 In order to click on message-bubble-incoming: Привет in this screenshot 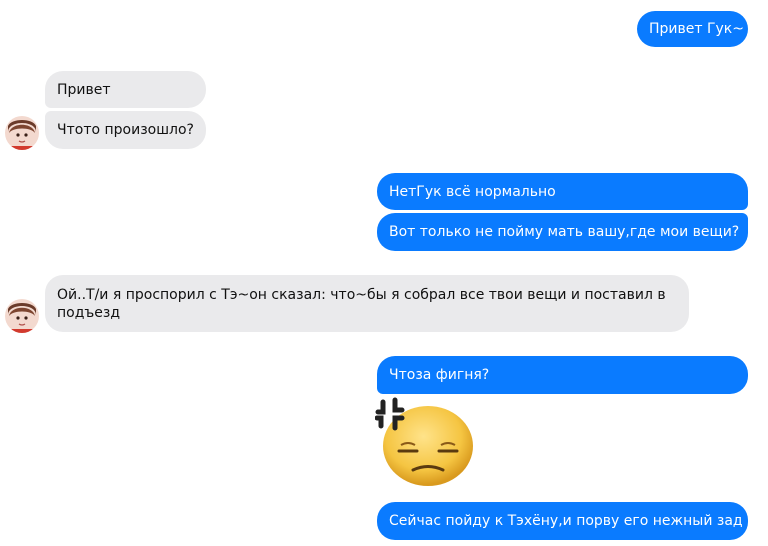, I will do `click(125, 89)`.